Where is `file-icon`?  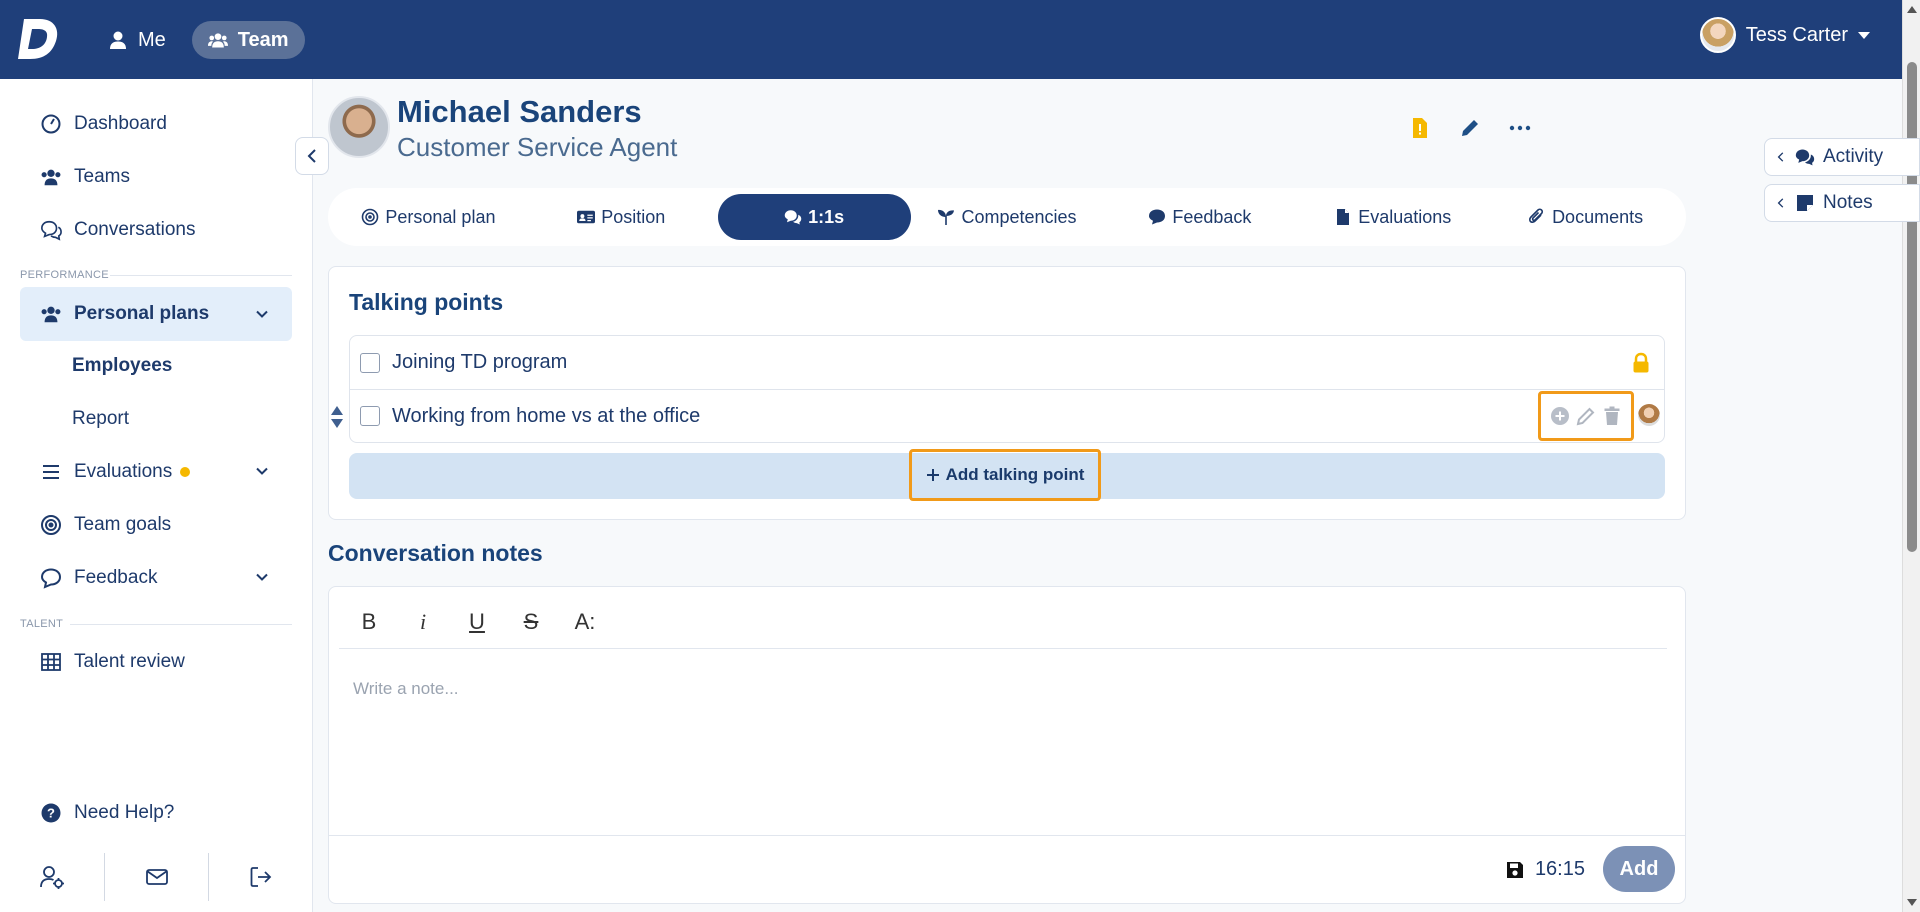 file-icon is located at coordinates (1343, 217).